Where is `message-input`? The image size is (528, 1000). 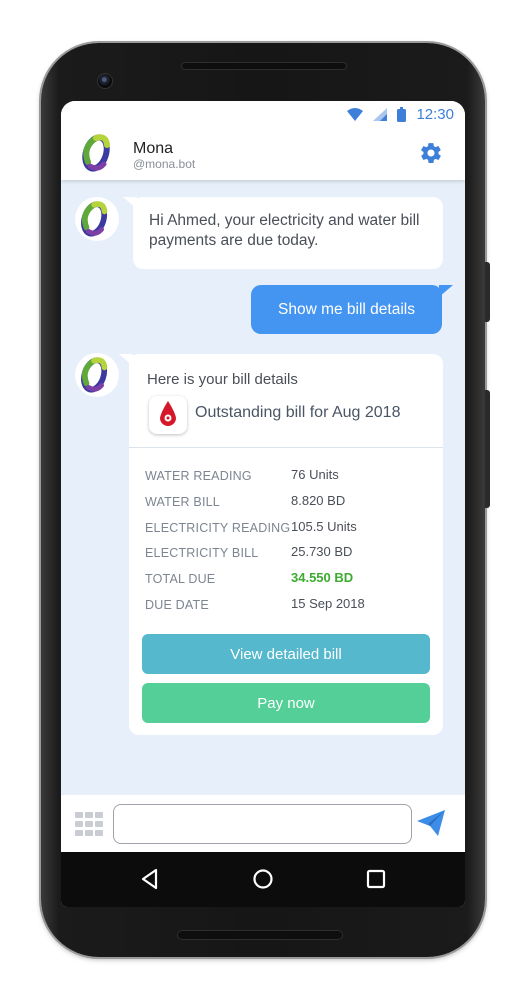
message-input is located at coordinates (262, 824).